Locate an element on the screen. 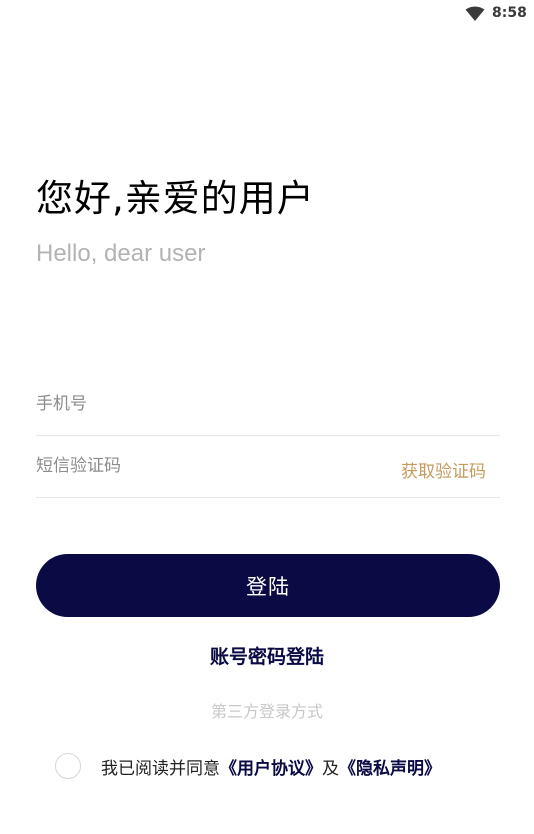 The image size is (534, 834). status-bar: 8:58 is located at coordinates (267, 14).